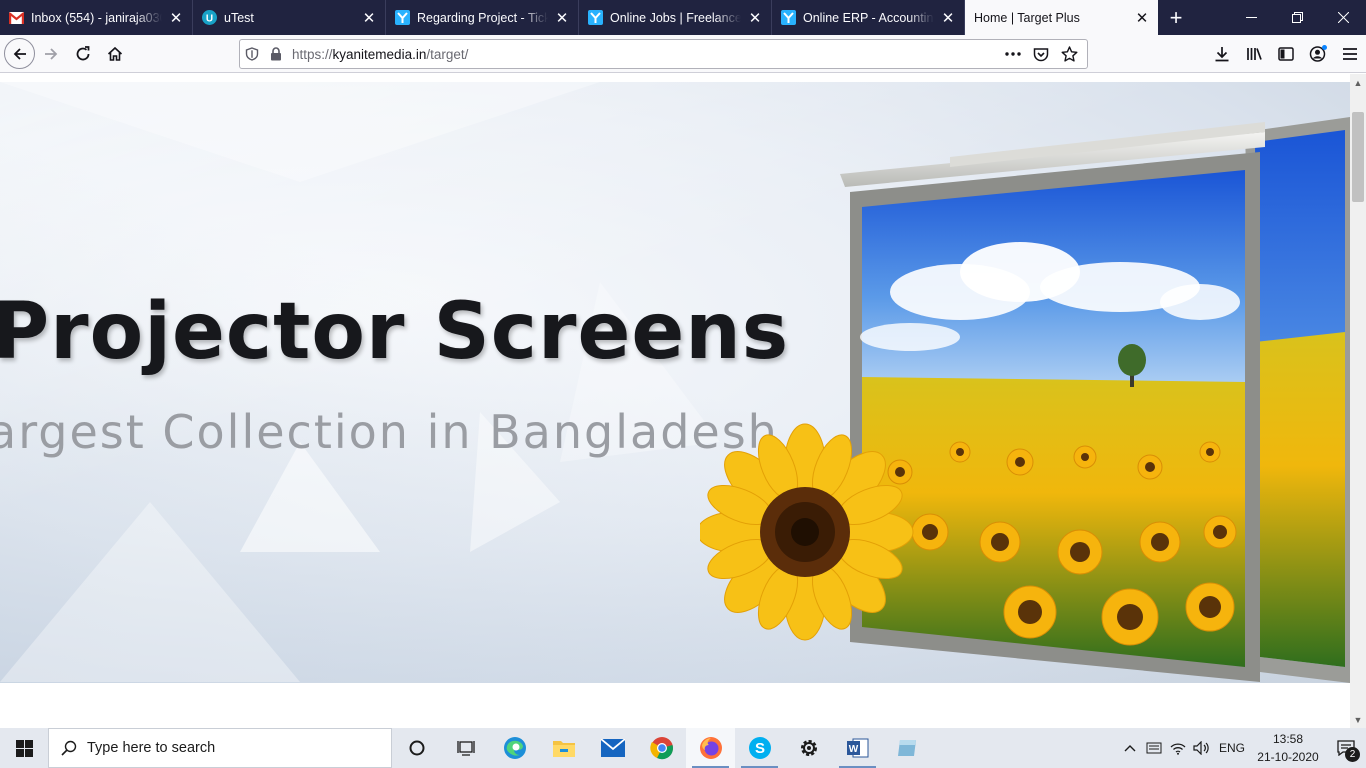 The height and width of the screenshot is (768, 1366). What do you see at coordinates (447, 54) in the screenshot?
I see `url-path: /target/` at bounding box center [447, 54].